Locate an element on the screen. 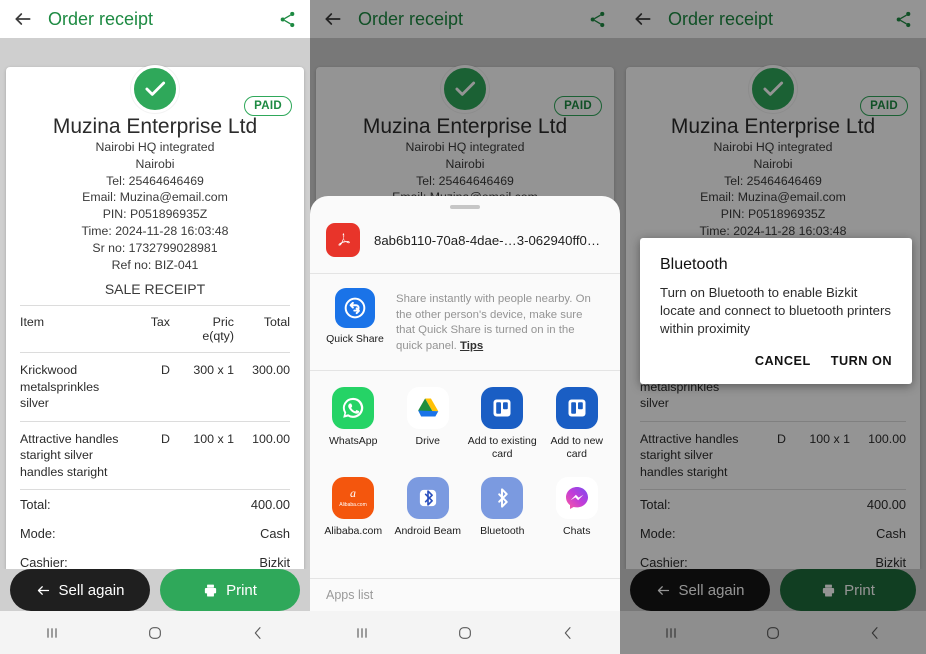 The width and height of the screenshot is (926, 654). meta-line: Tel: 25464646469 is located at coordinates (155, 180).